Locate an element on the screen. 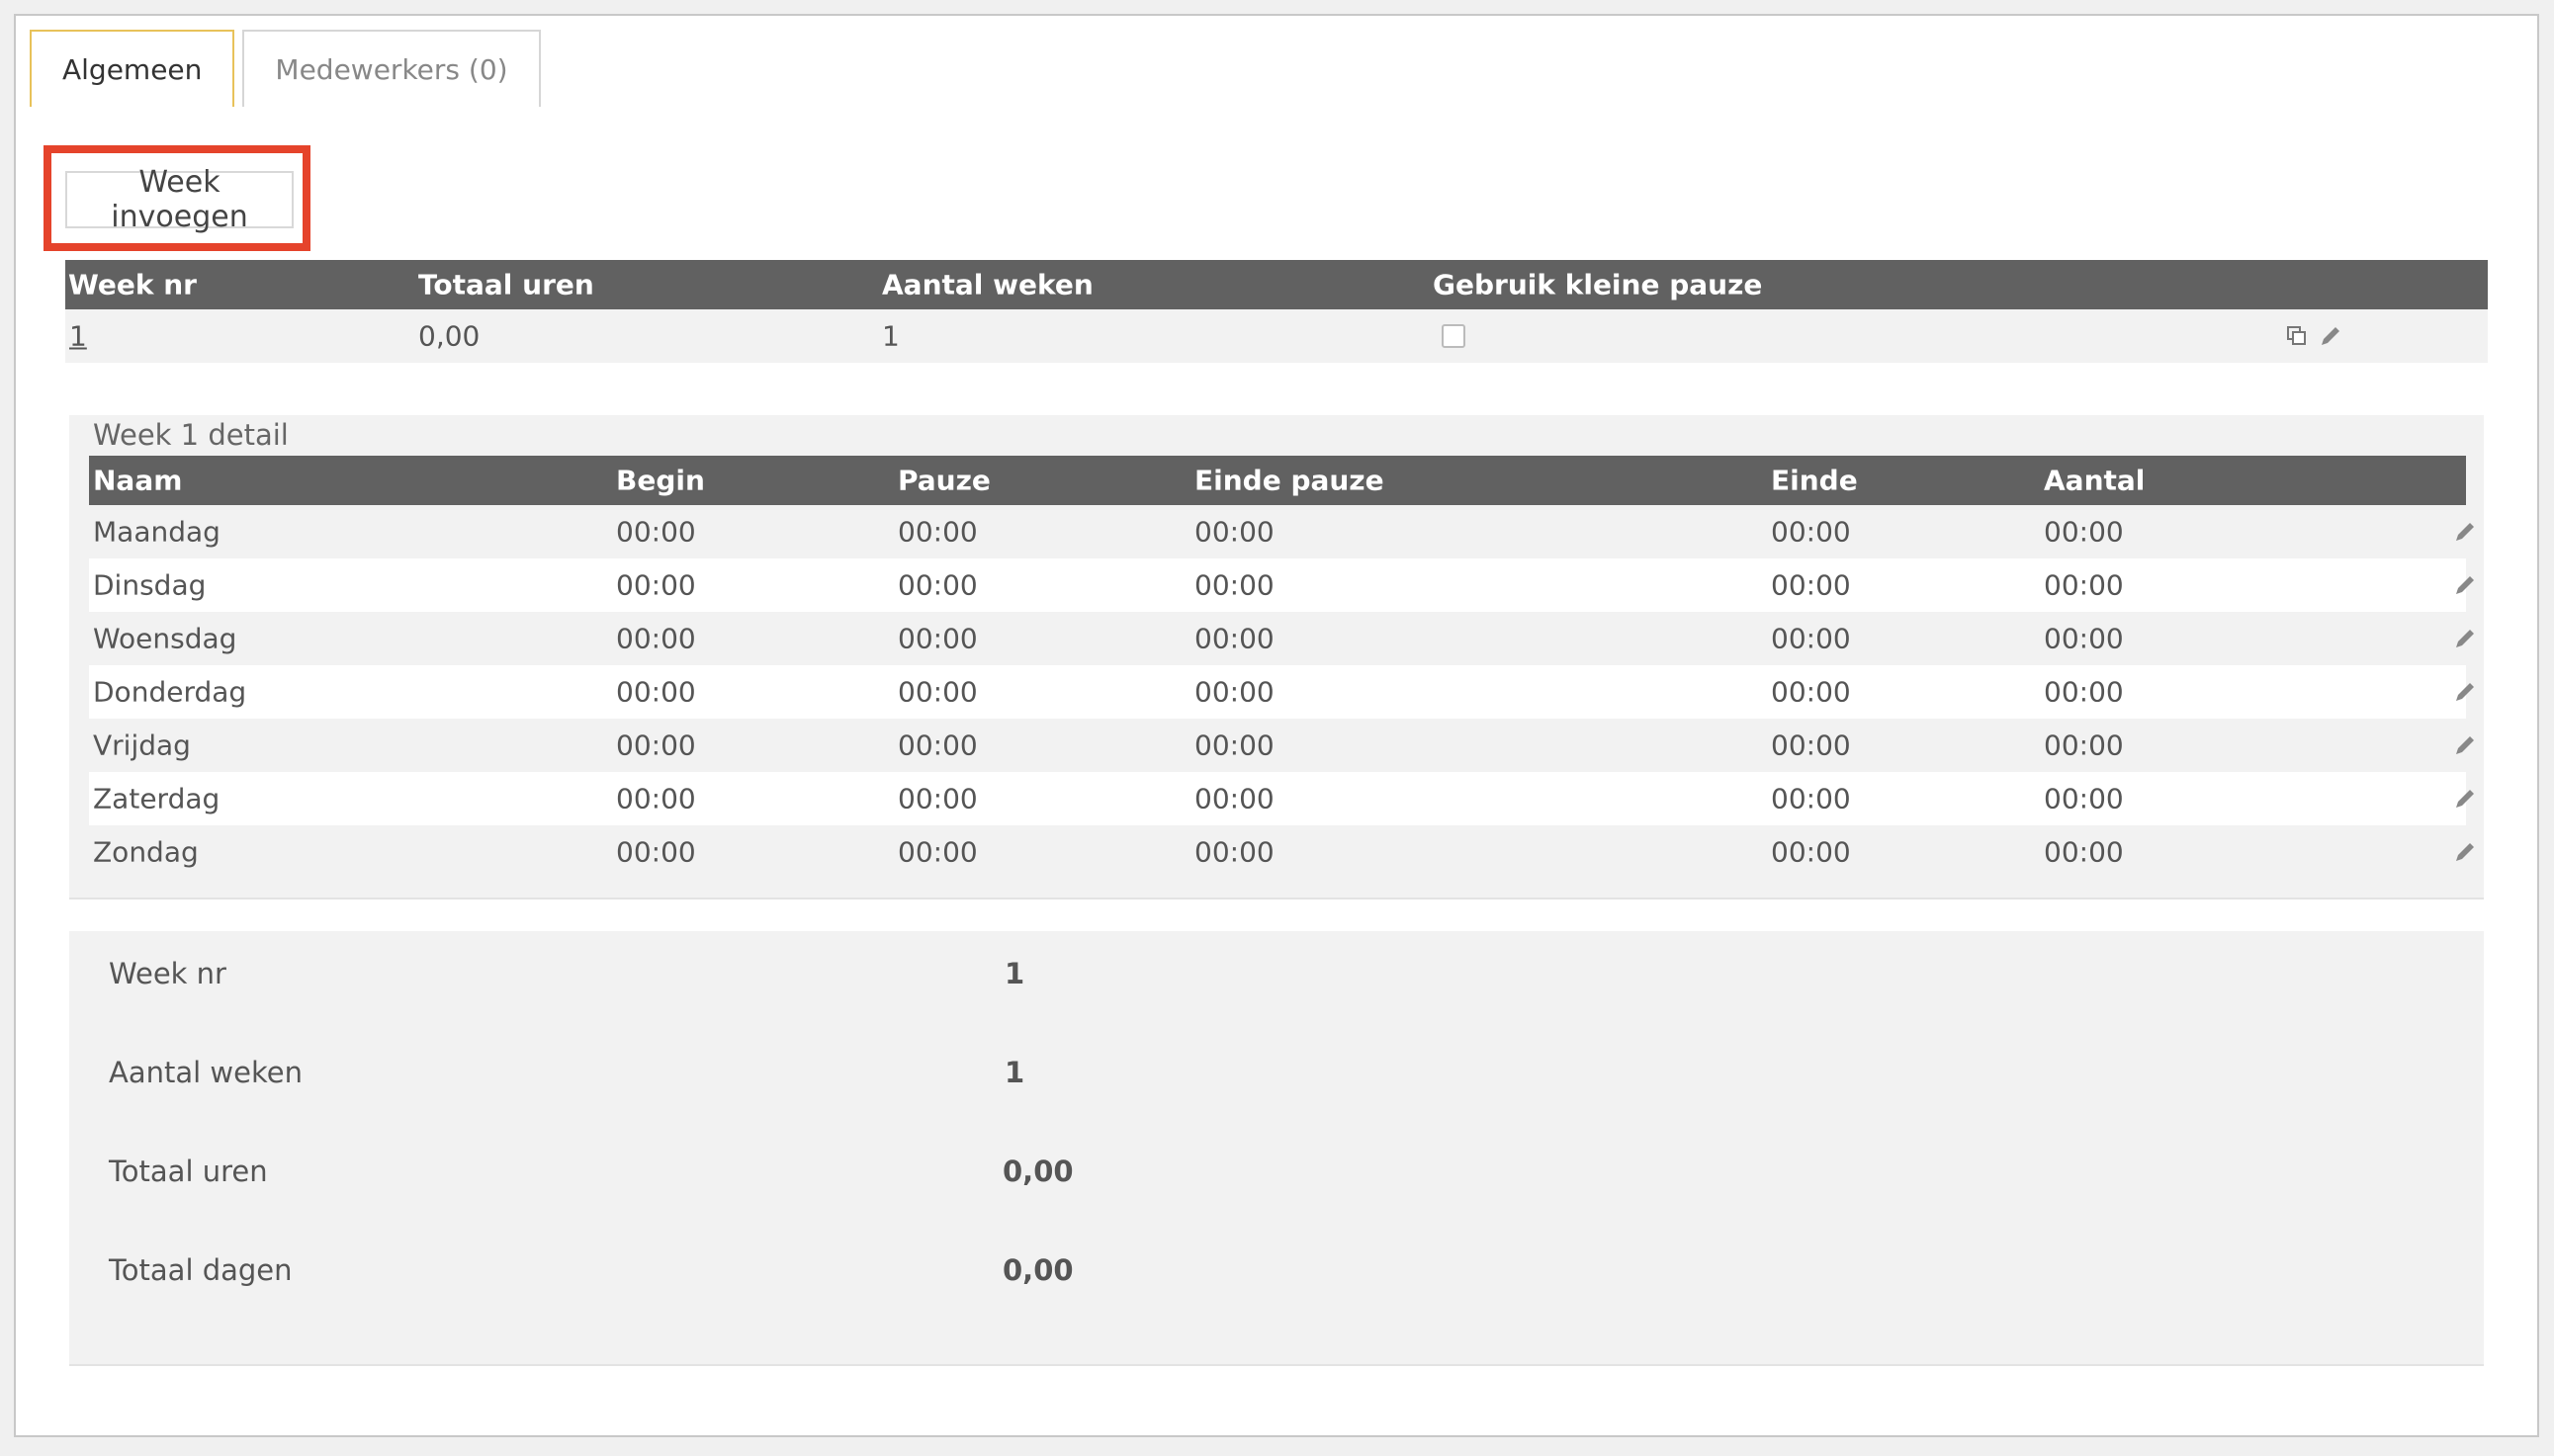 The image size is (2554, 1456). header-totaal-uren: Totaal uren is located at coordinates (506, 284).